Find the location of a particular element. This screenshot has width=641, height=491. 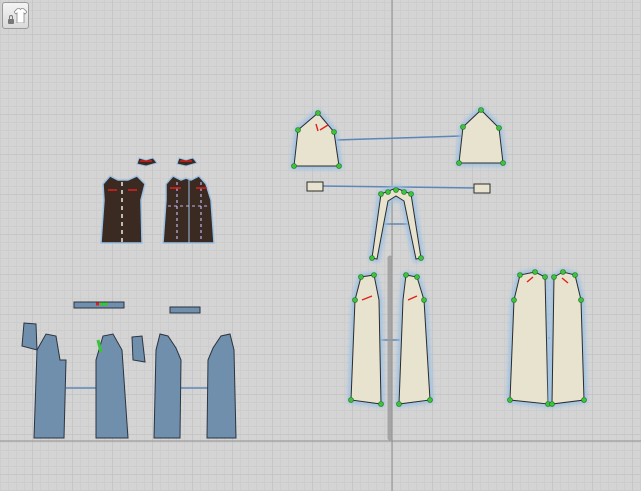

shirt-icon is located at coordinates (20, 15).